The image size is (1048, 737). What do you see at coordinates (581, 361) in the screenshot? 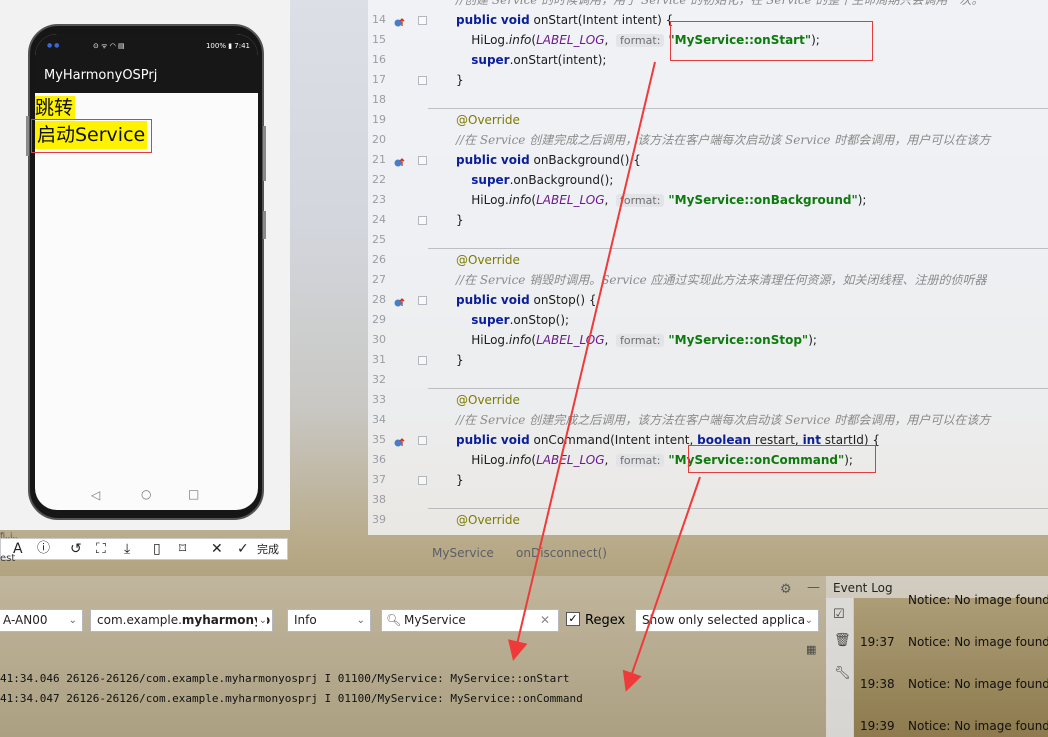
I see `arrow-onstart` at bounding box center [581, 361].